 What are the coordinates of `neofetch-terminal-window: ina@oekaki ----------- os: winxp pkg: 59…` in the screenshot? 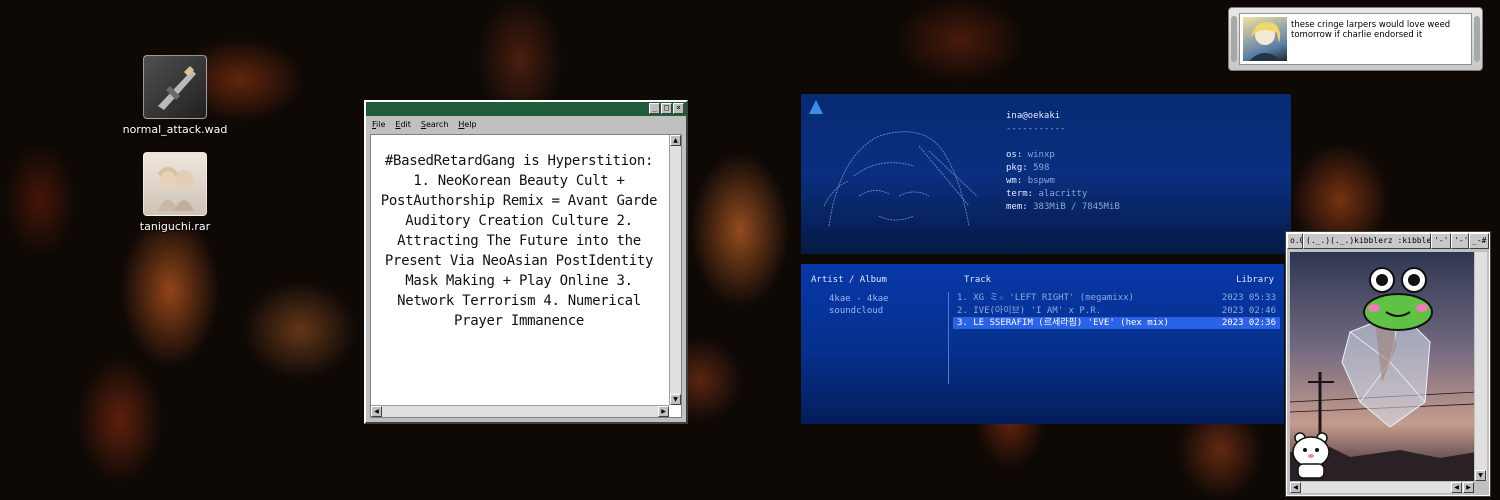 It's located at (1046, 174).